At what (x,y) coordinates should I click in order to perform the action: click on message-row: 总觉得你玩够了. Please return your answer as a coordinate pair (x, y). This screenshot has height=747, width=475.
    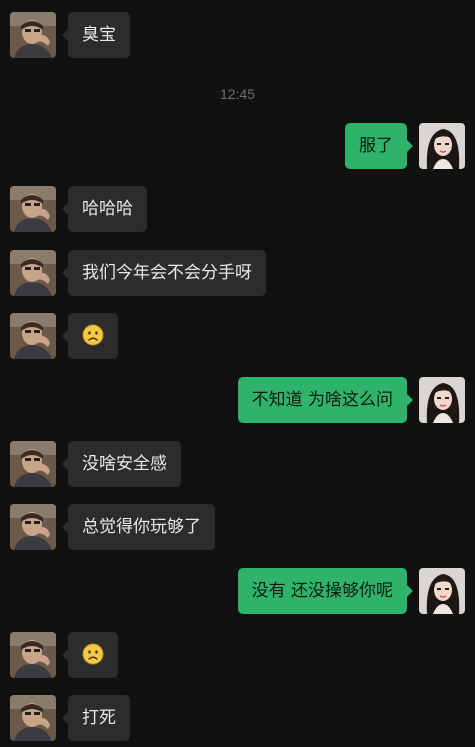
    Looking at the image, I should click on (237, 527).